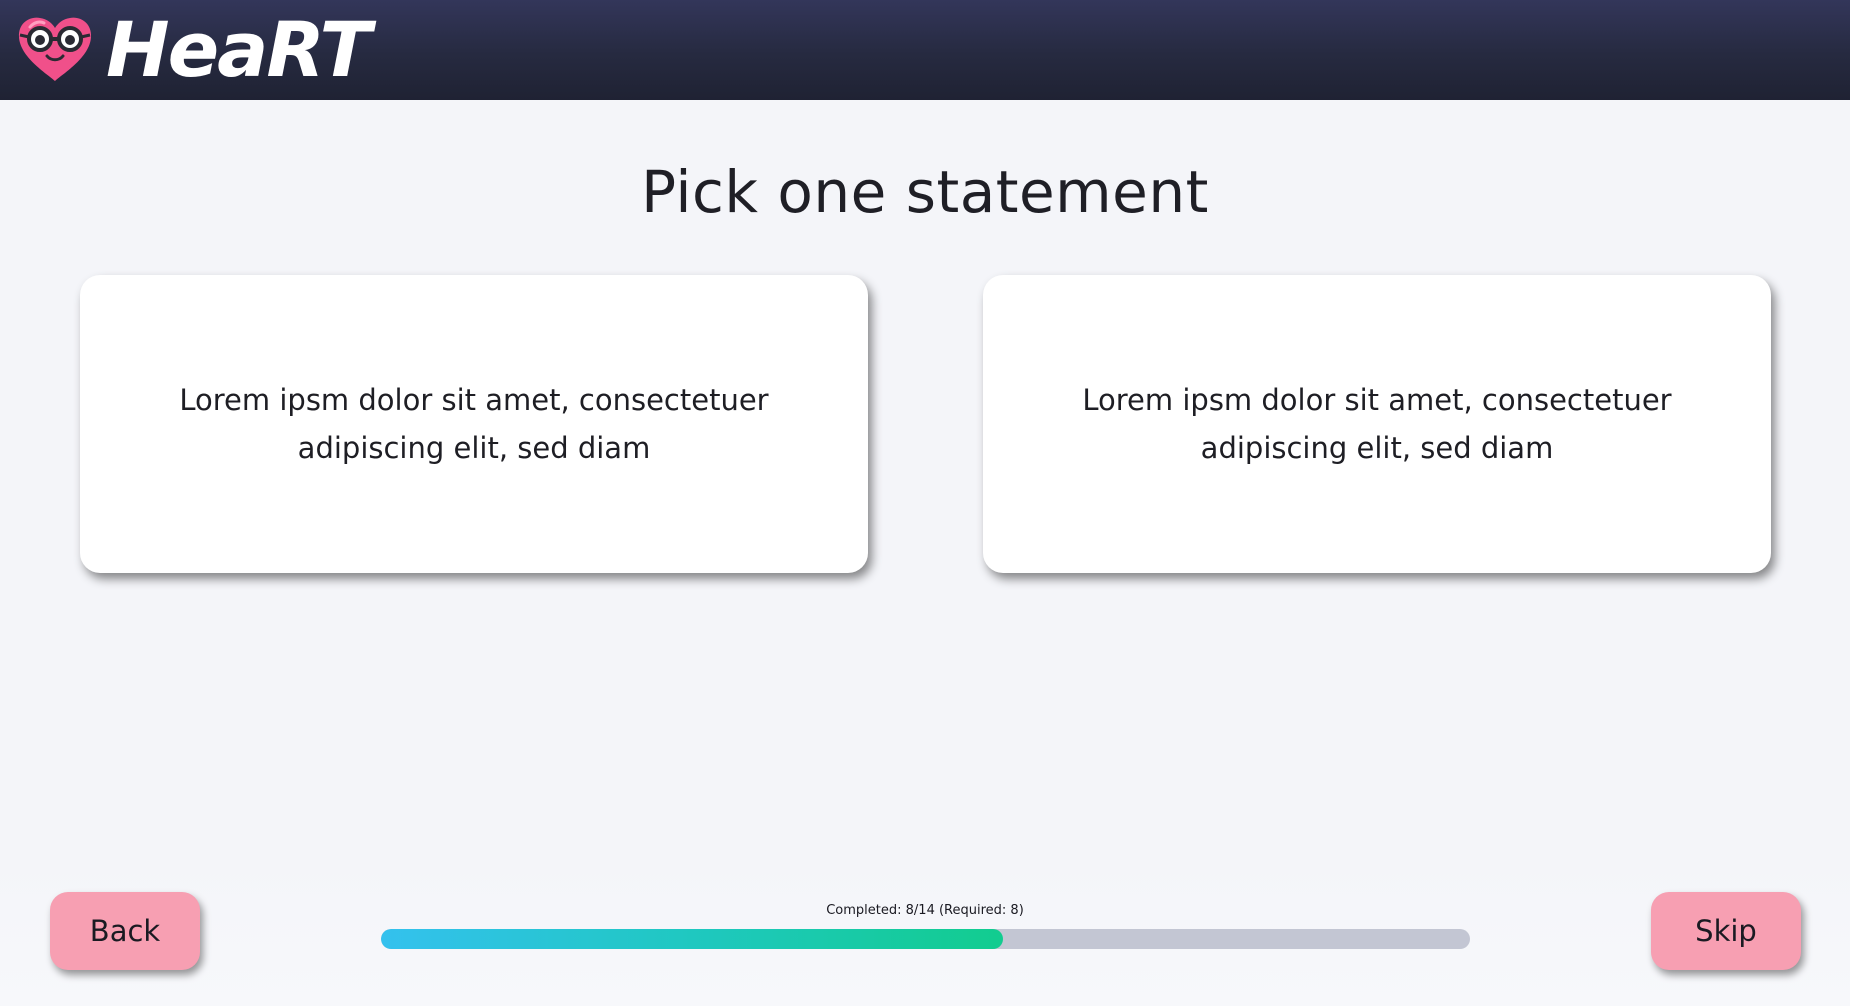  I want to click on progress-bar, so click(925, 939).